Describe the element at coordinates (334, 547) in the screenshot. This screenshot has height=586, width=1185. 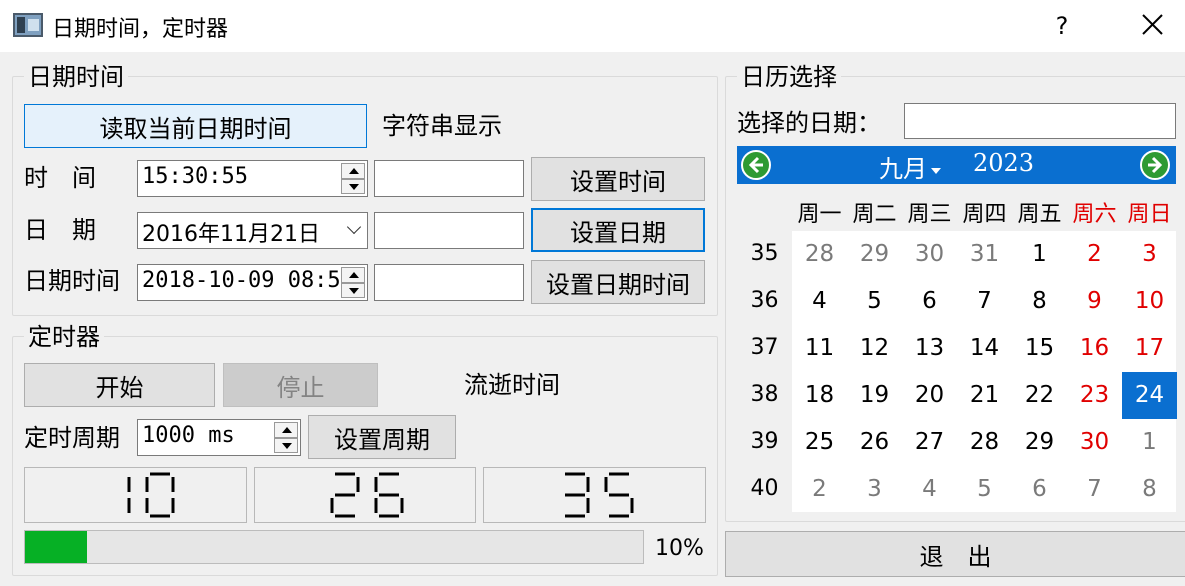
I see `progress-bar` at that location.